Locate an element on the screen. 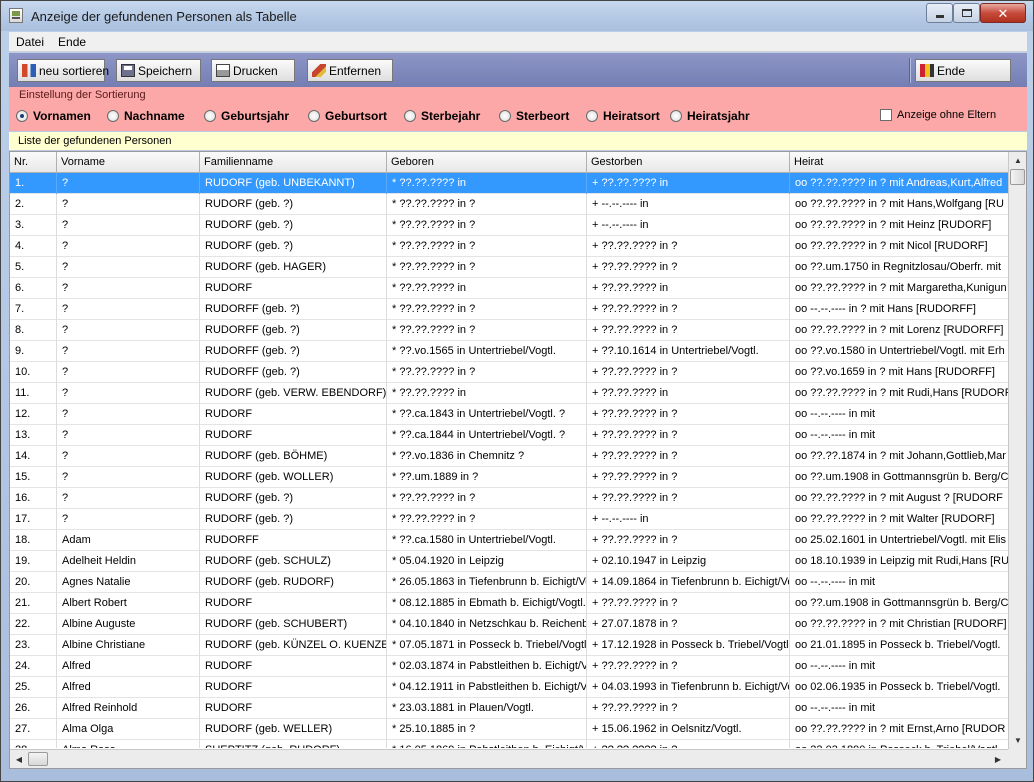 The image size is (1034, 782). save-icon is located at coordinates (128, 70).